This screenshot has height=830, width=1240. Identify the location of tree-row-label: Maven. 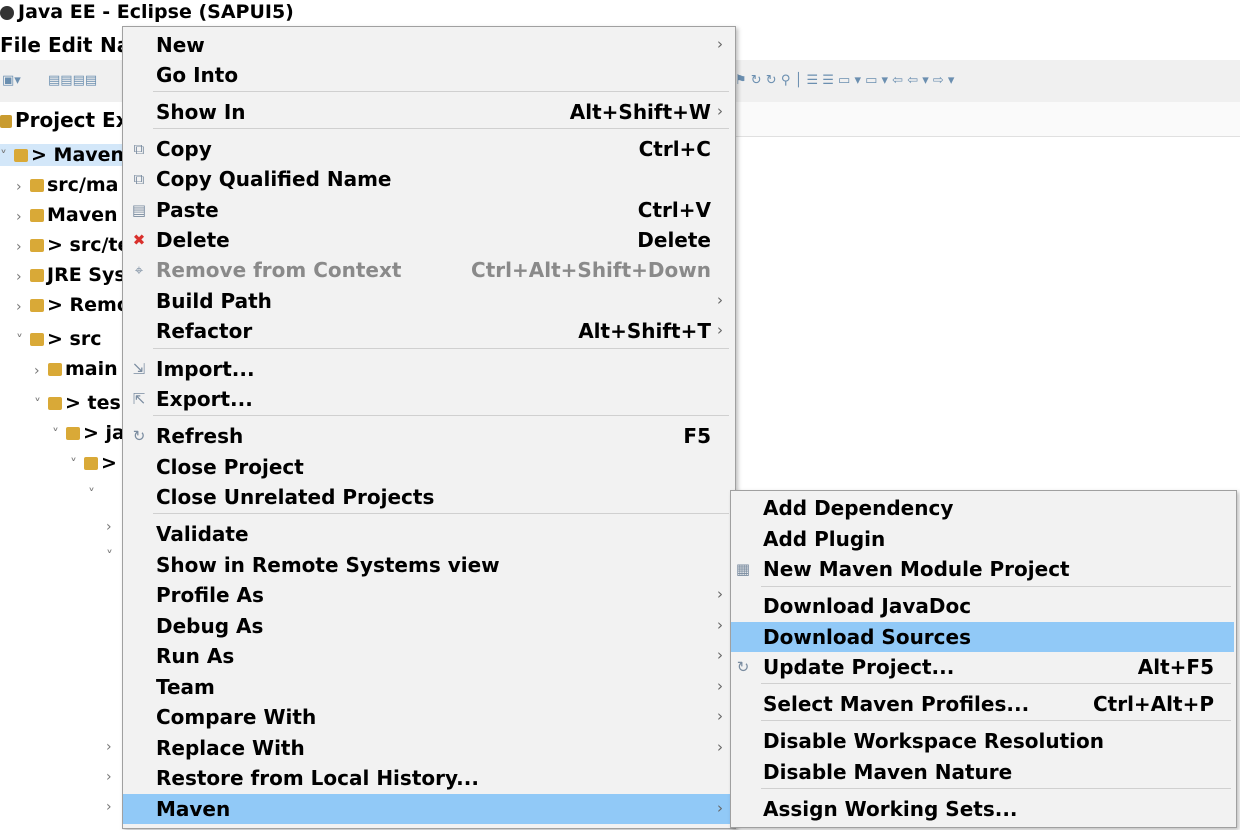
(82, 215).